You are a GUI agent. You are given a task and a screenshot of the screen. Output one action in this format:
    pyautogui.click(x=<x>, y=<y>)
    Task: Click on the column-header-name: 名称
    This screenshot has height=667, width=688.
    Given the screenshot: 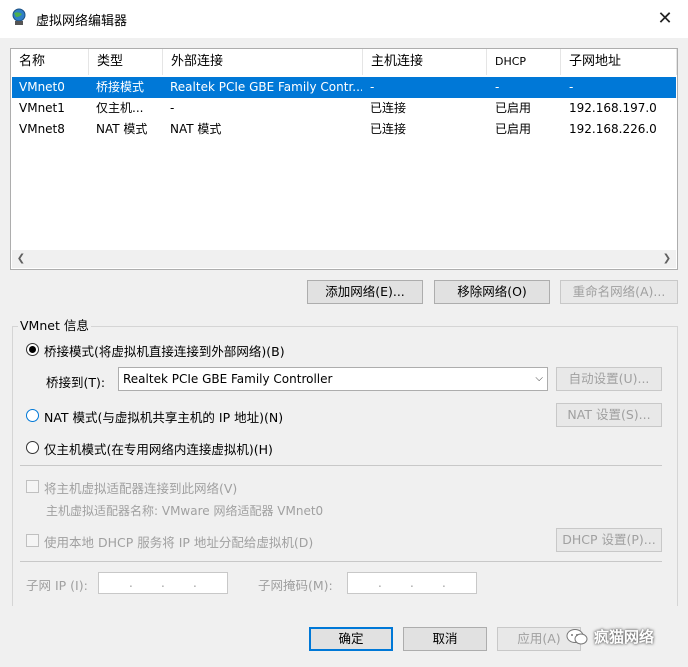 What is the action you would take?
    pyautogui.click(x=50, y=62)
    